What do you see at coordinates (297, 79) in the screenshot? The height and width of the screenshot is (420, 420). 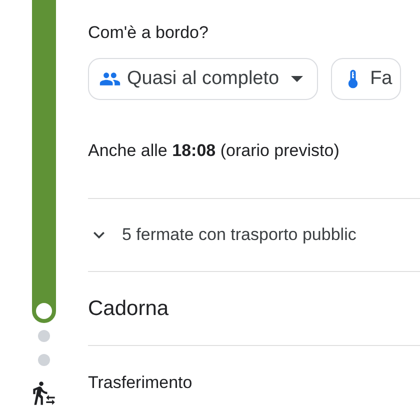 I see `caret-icon` at bounding box center [297, 79].